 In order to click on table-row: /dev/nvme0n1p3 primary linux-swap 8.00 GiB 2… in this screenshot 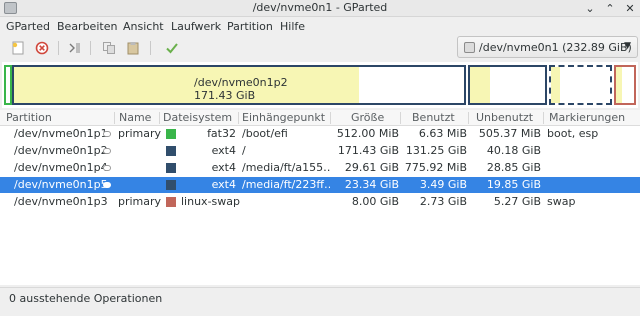, I will do `click(320, 202)`.